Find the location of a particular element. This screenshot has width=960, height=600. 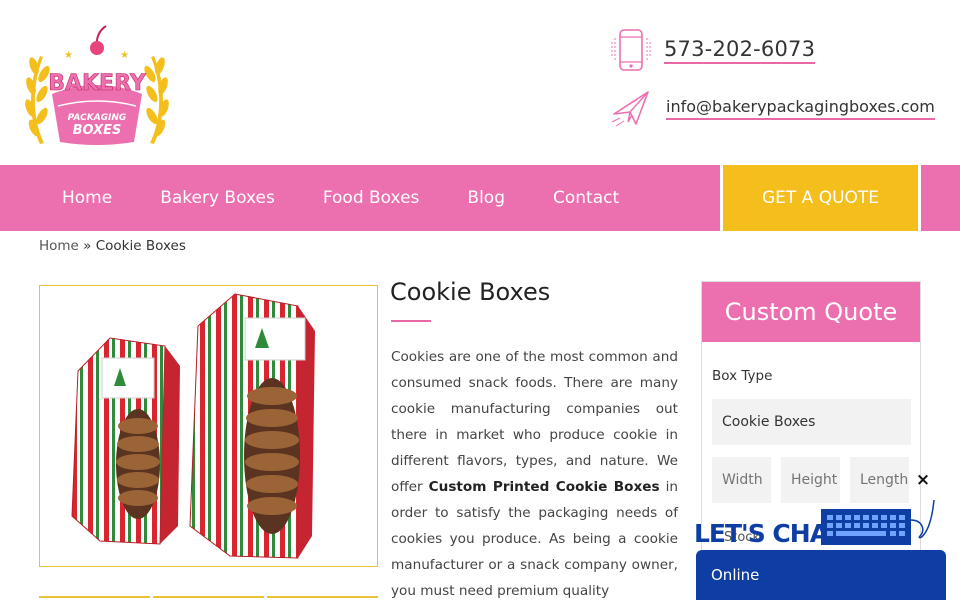

chat-status-label: Online is located at coordinates (735, 575).